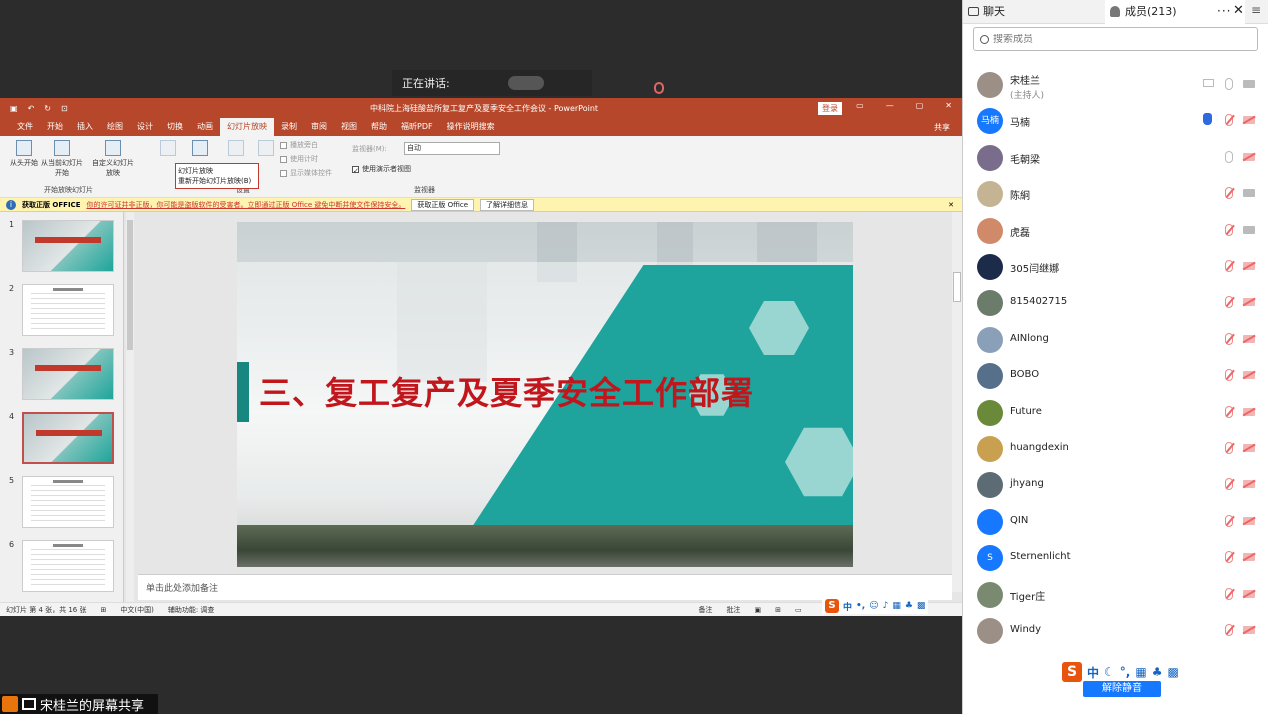 The width and height of the screenshot is (1268, 714). What do you see at coordinates (957, 402) in the screenshot?
I see `slide-scrollbar` at bounding box center [957, 402].